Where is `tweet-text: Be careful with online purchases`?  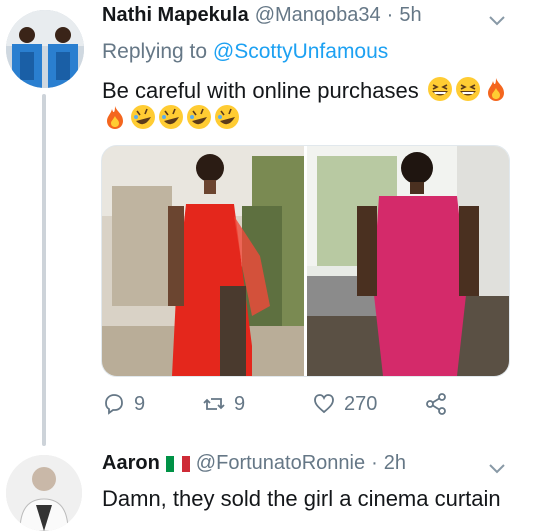
tweet-text: Be careful with online purchases is located at coordinates (305, 90).